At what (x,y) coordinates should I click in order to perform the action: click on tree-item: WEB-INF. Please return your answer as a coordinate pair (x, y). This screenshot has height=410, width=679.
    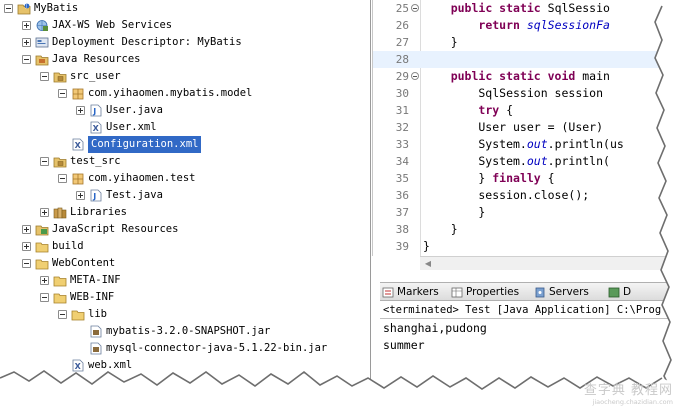
    Looking at the image, I should click on (185, 297).